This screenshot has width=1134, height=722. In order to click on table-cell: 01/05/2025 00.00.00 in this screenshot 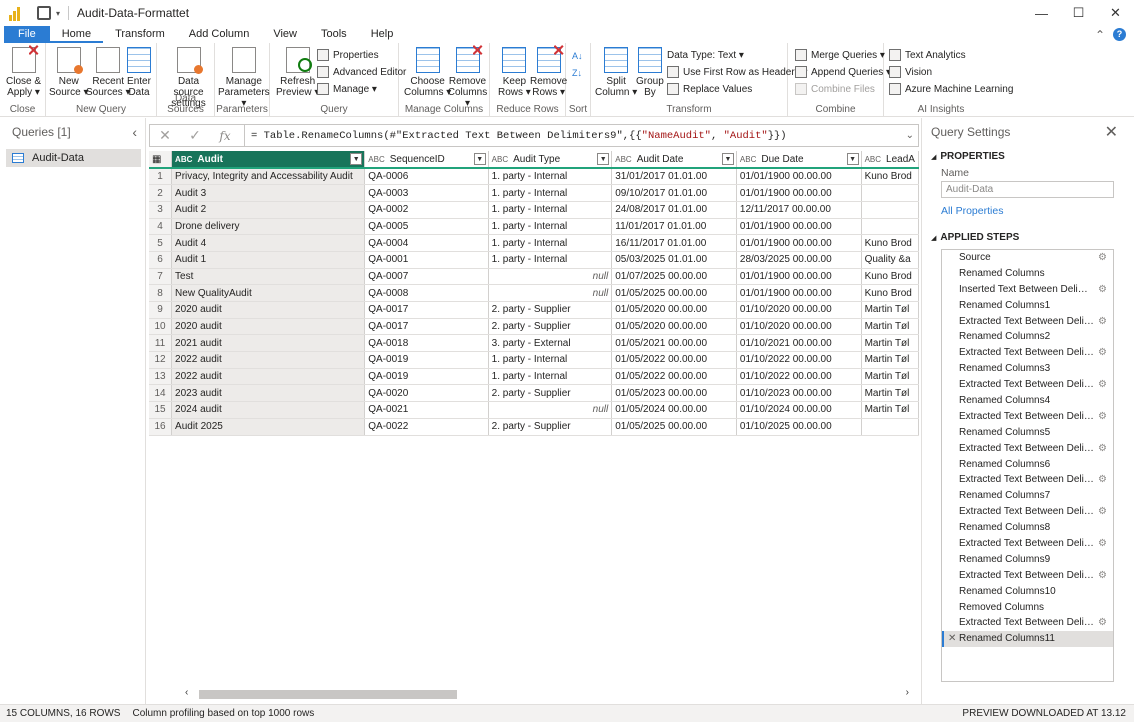, I will do `click(674, 427)`.